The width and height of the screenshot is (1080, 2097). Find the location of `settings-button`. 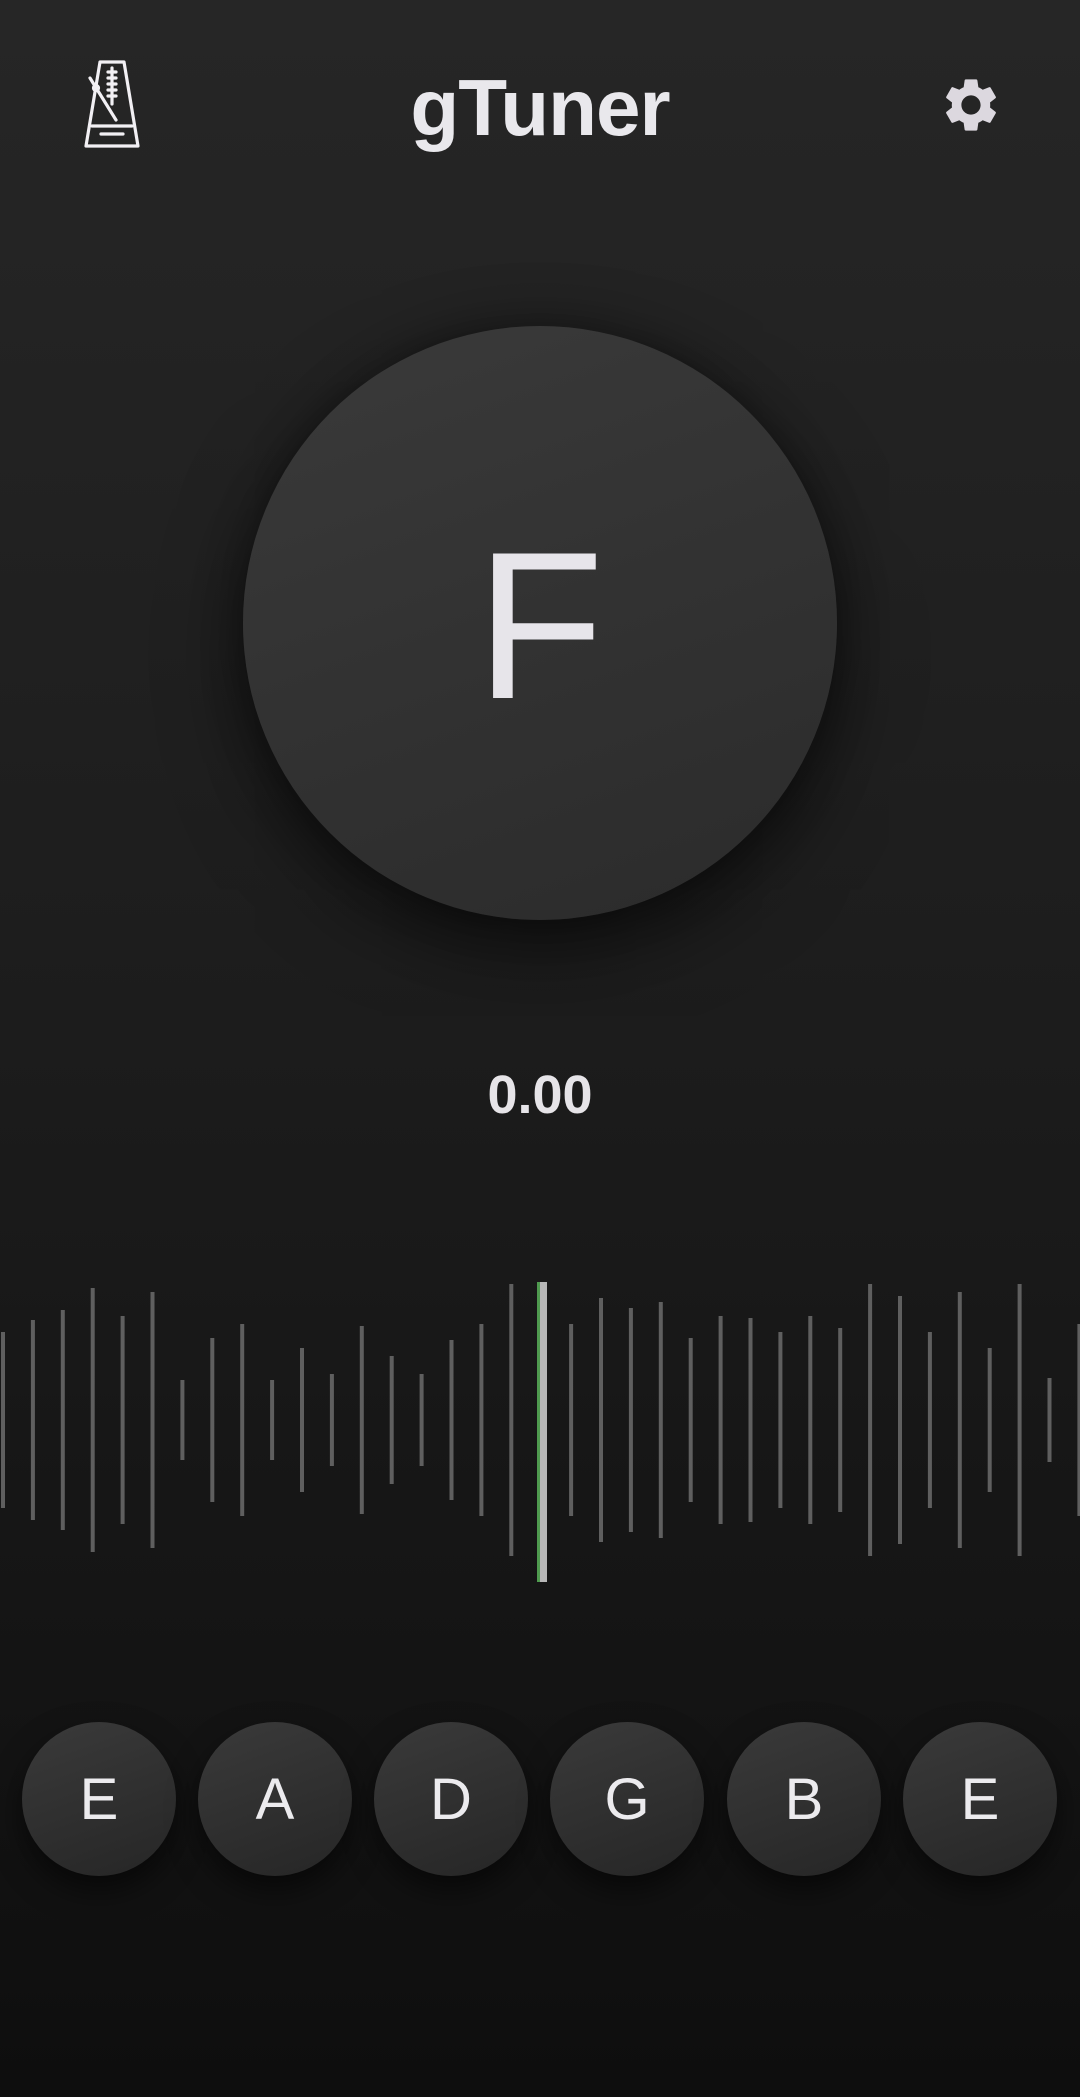

settings-button is located at coordinates (971, 107).